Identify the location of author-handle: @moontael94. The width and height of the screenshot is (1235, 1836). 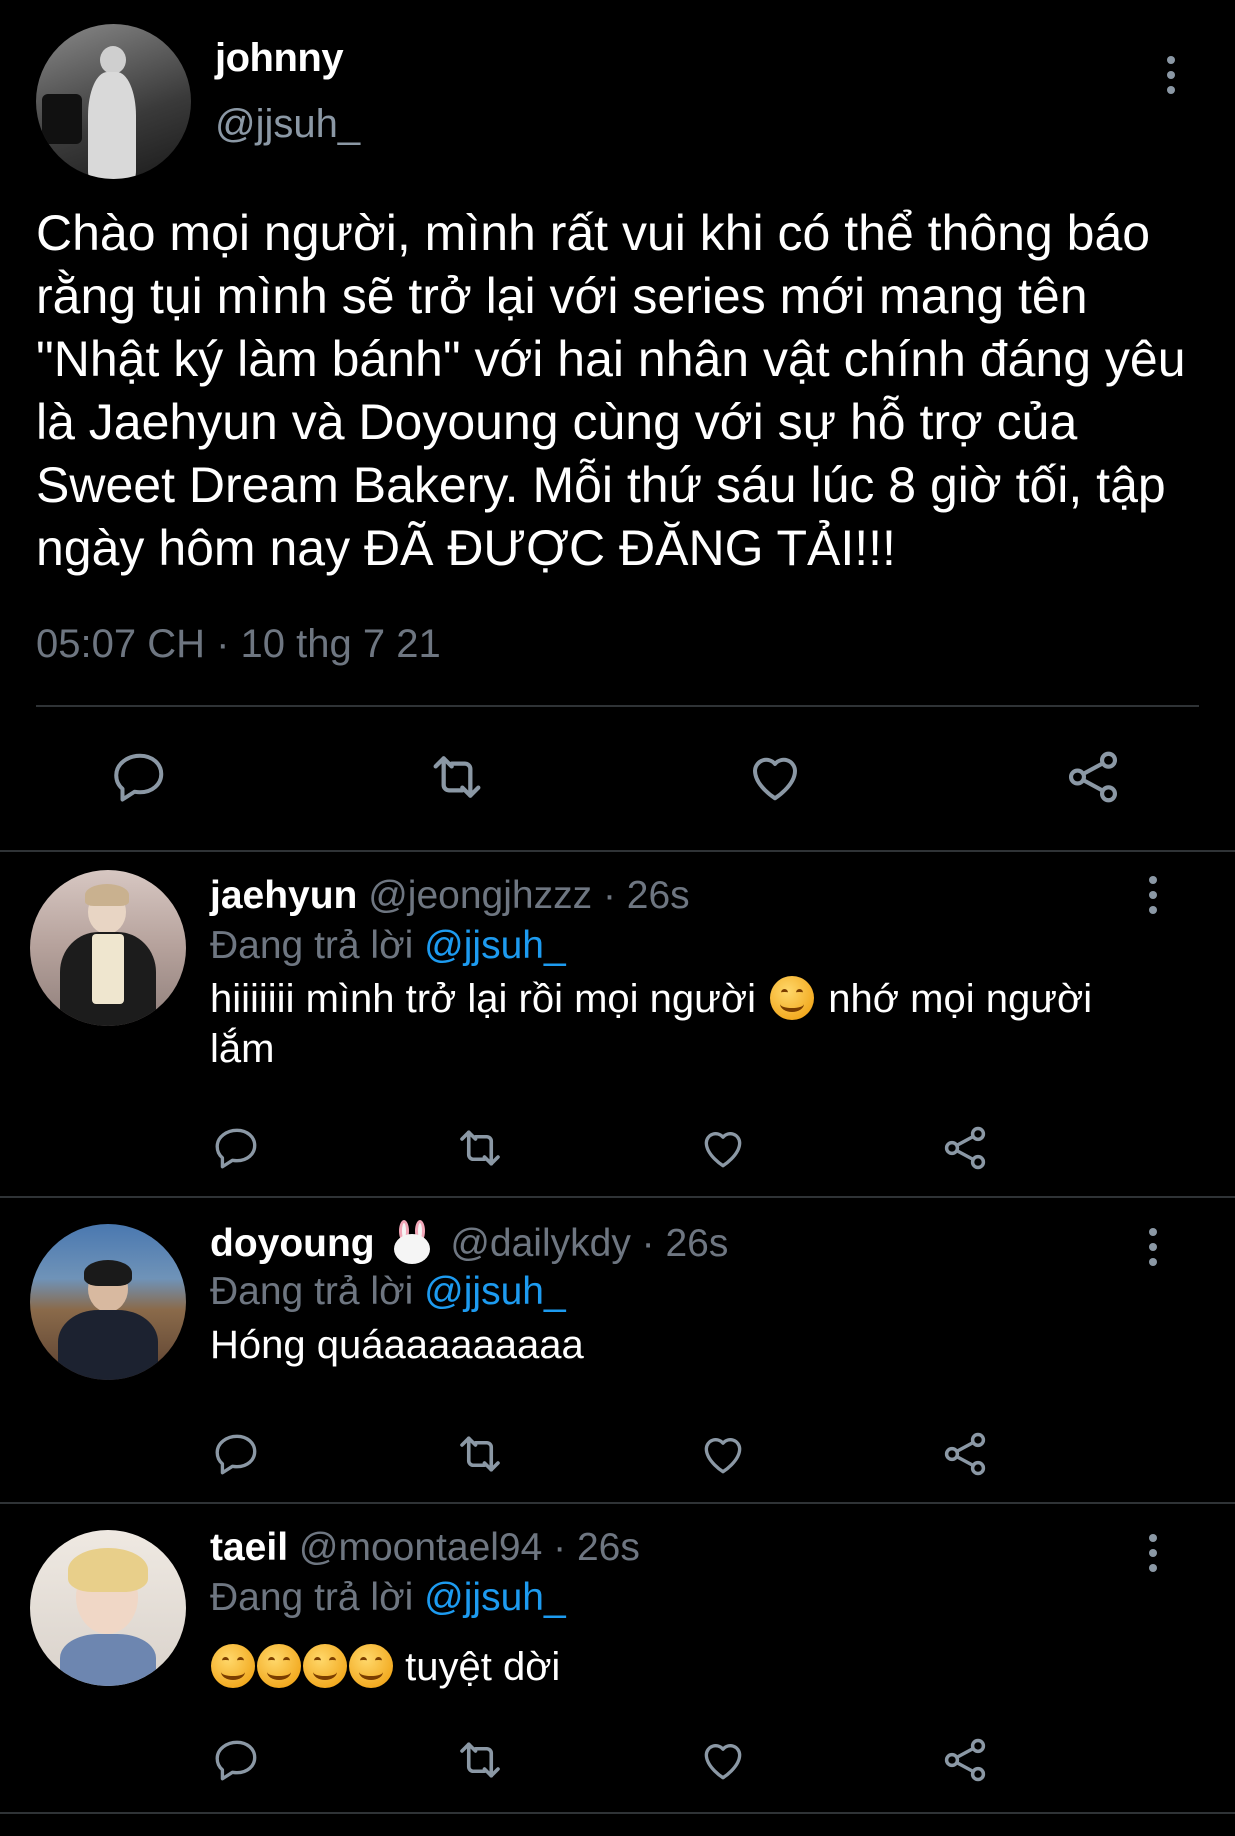
(420, 1547).